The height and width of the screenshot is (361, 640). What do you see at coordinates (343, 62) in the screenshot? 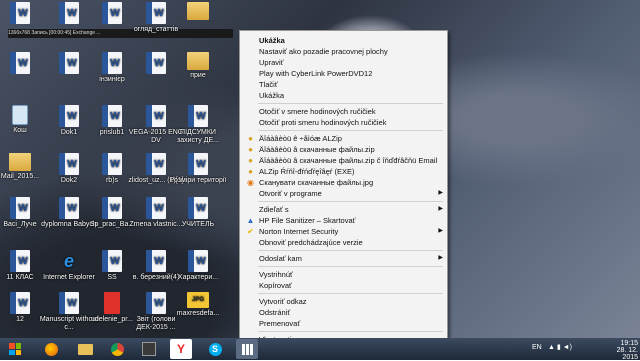
I see `menu-item: Upraviť` at bounding box center [343, 62].